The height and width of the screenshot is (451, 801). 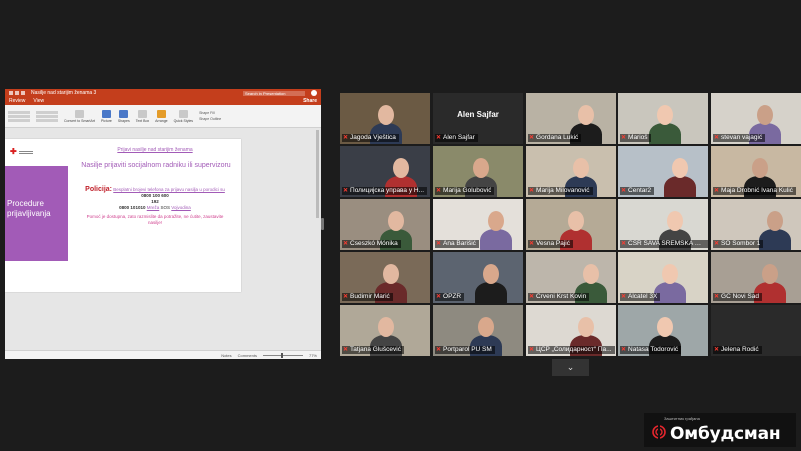 What do you see at coordinates (571, 277) in the screenshot?
I see `participant-tile: ✕ Crveni Krst Kovin` at bounding box center [571, 277].